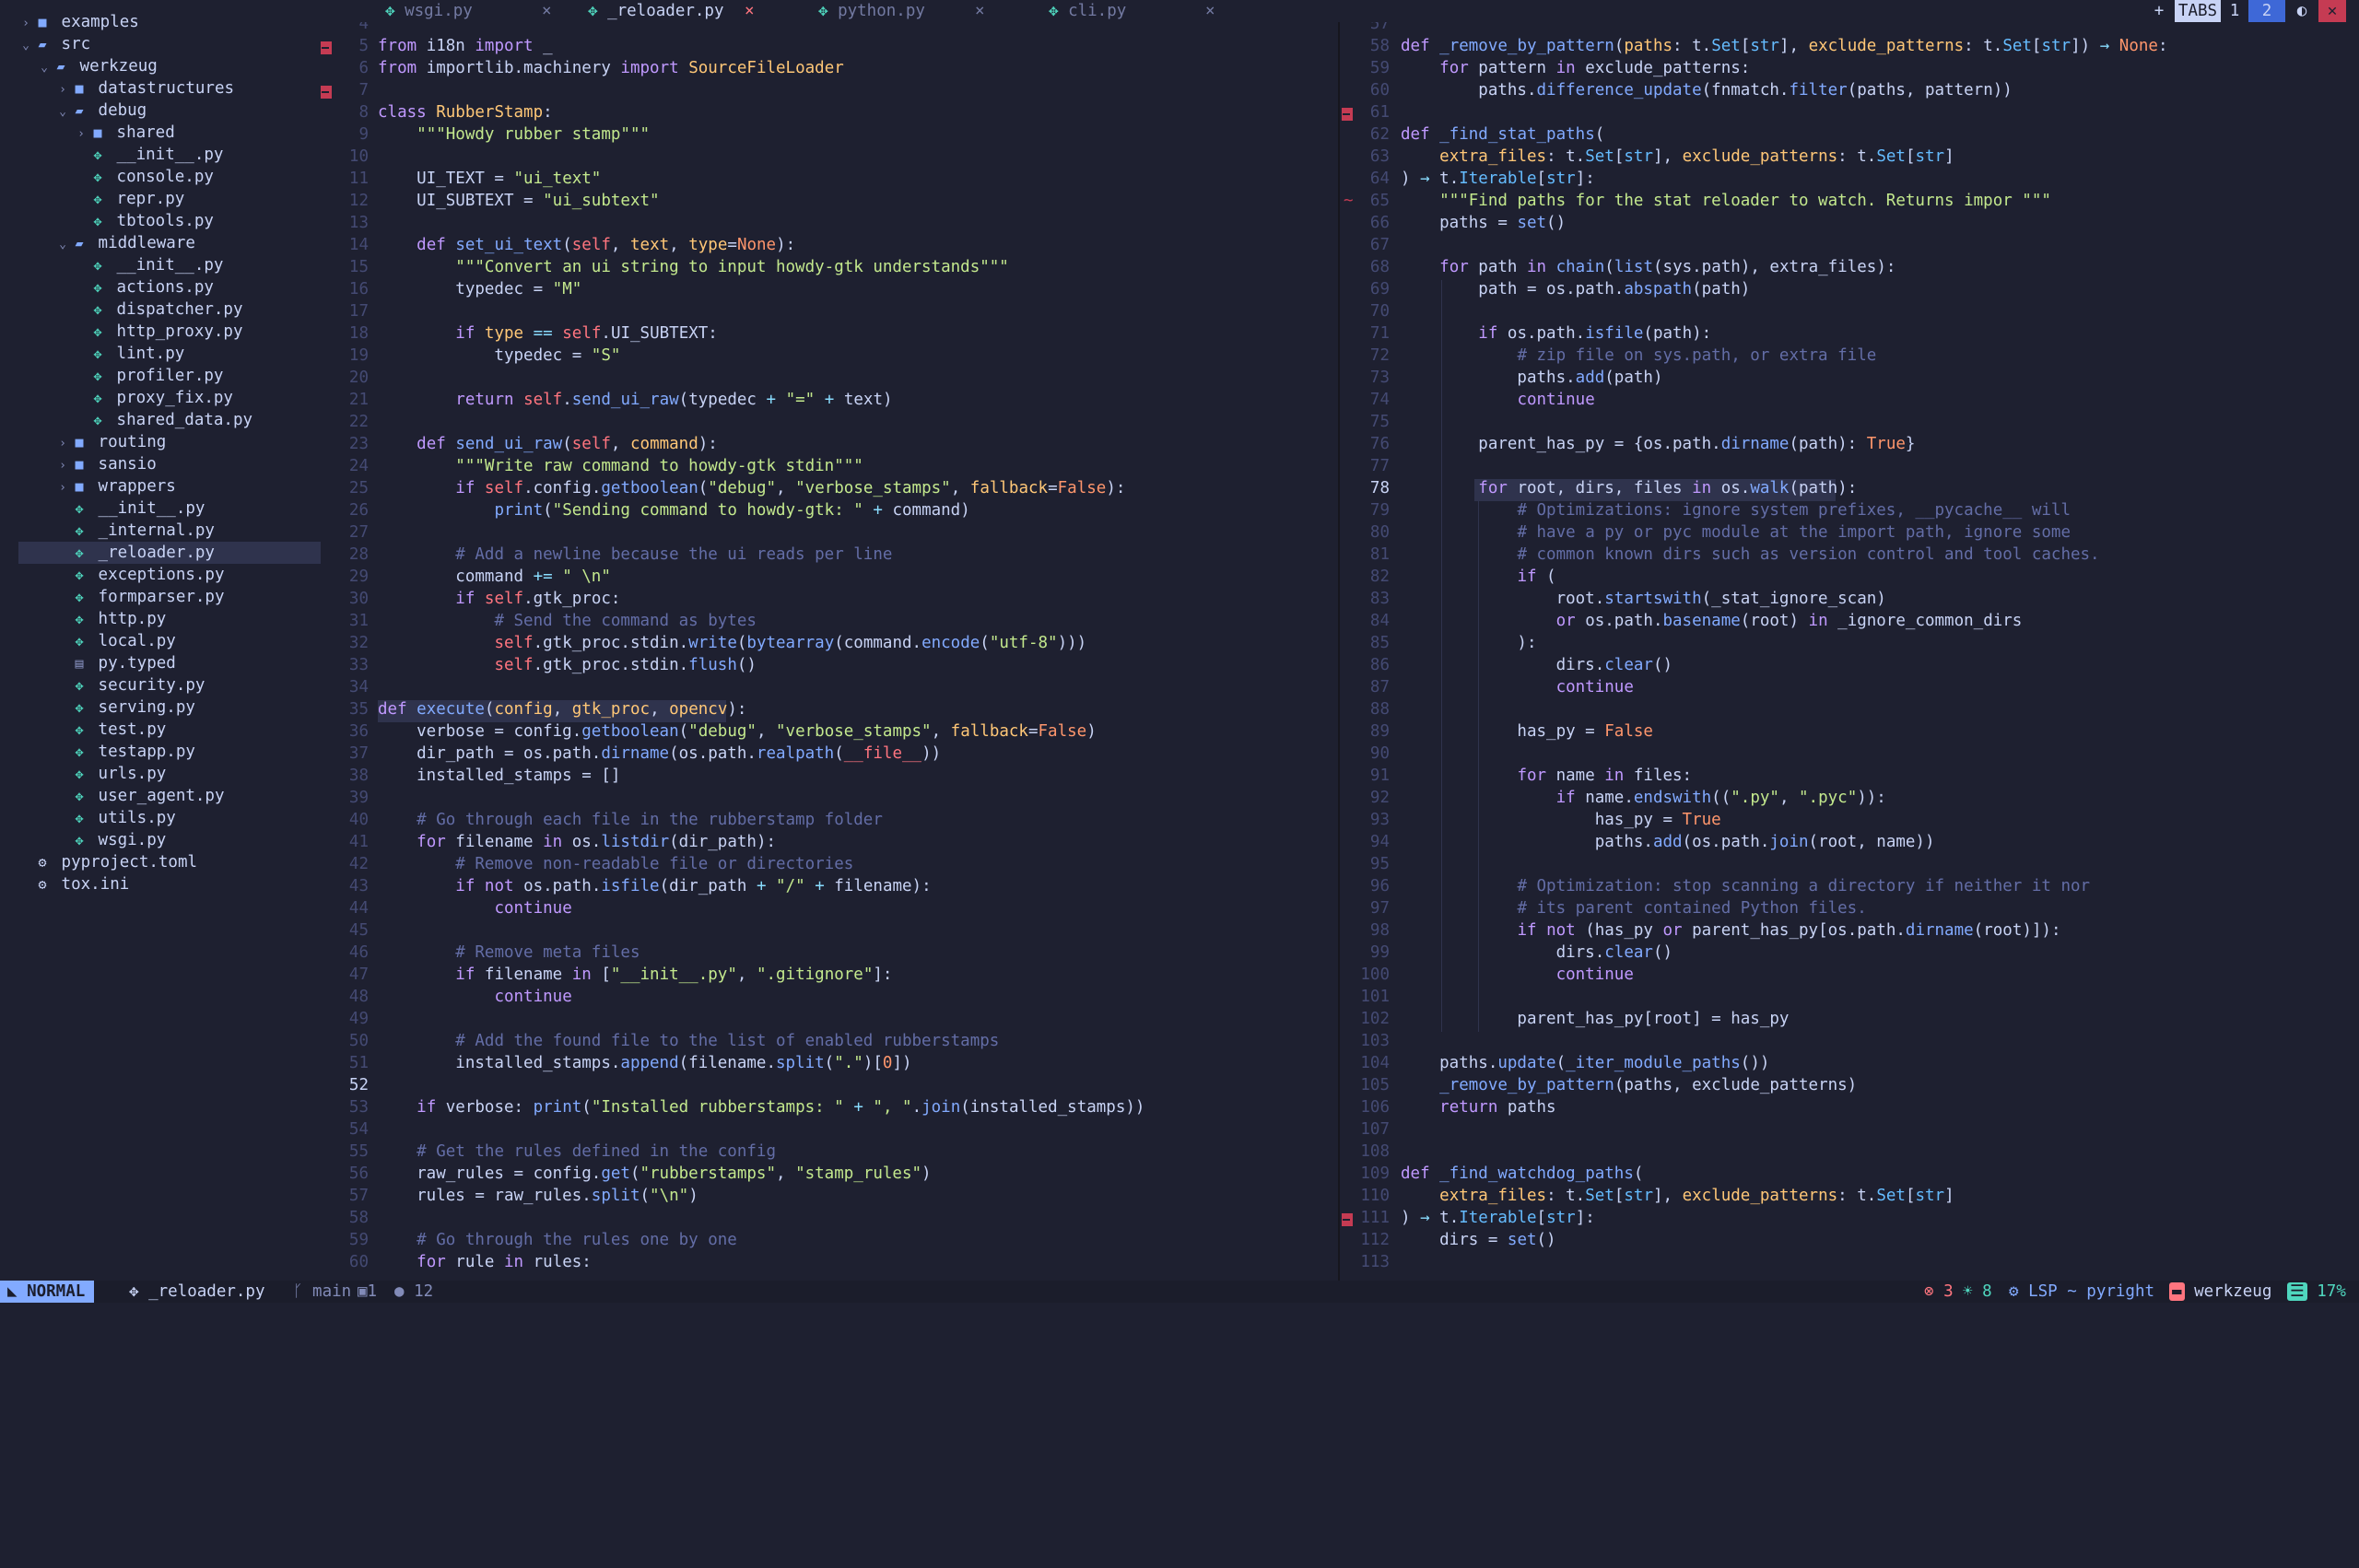 The width and height of the screenshot is (2359, 1568). I want to click on code-line: def _find_watchdog_paths(, so click(1522, 1173).